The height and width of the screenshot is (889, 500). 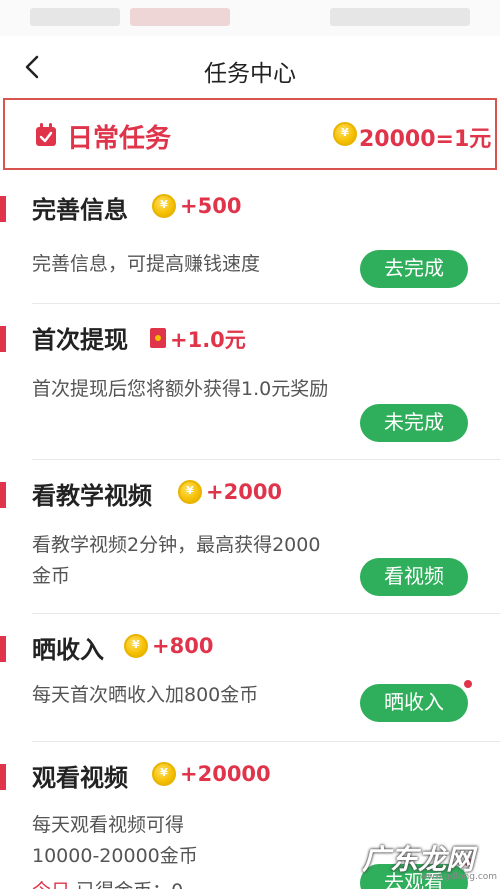 I want to click on task-description: 首次提现后您将额外获得1.0元奖励, so click(x=180, y=389).